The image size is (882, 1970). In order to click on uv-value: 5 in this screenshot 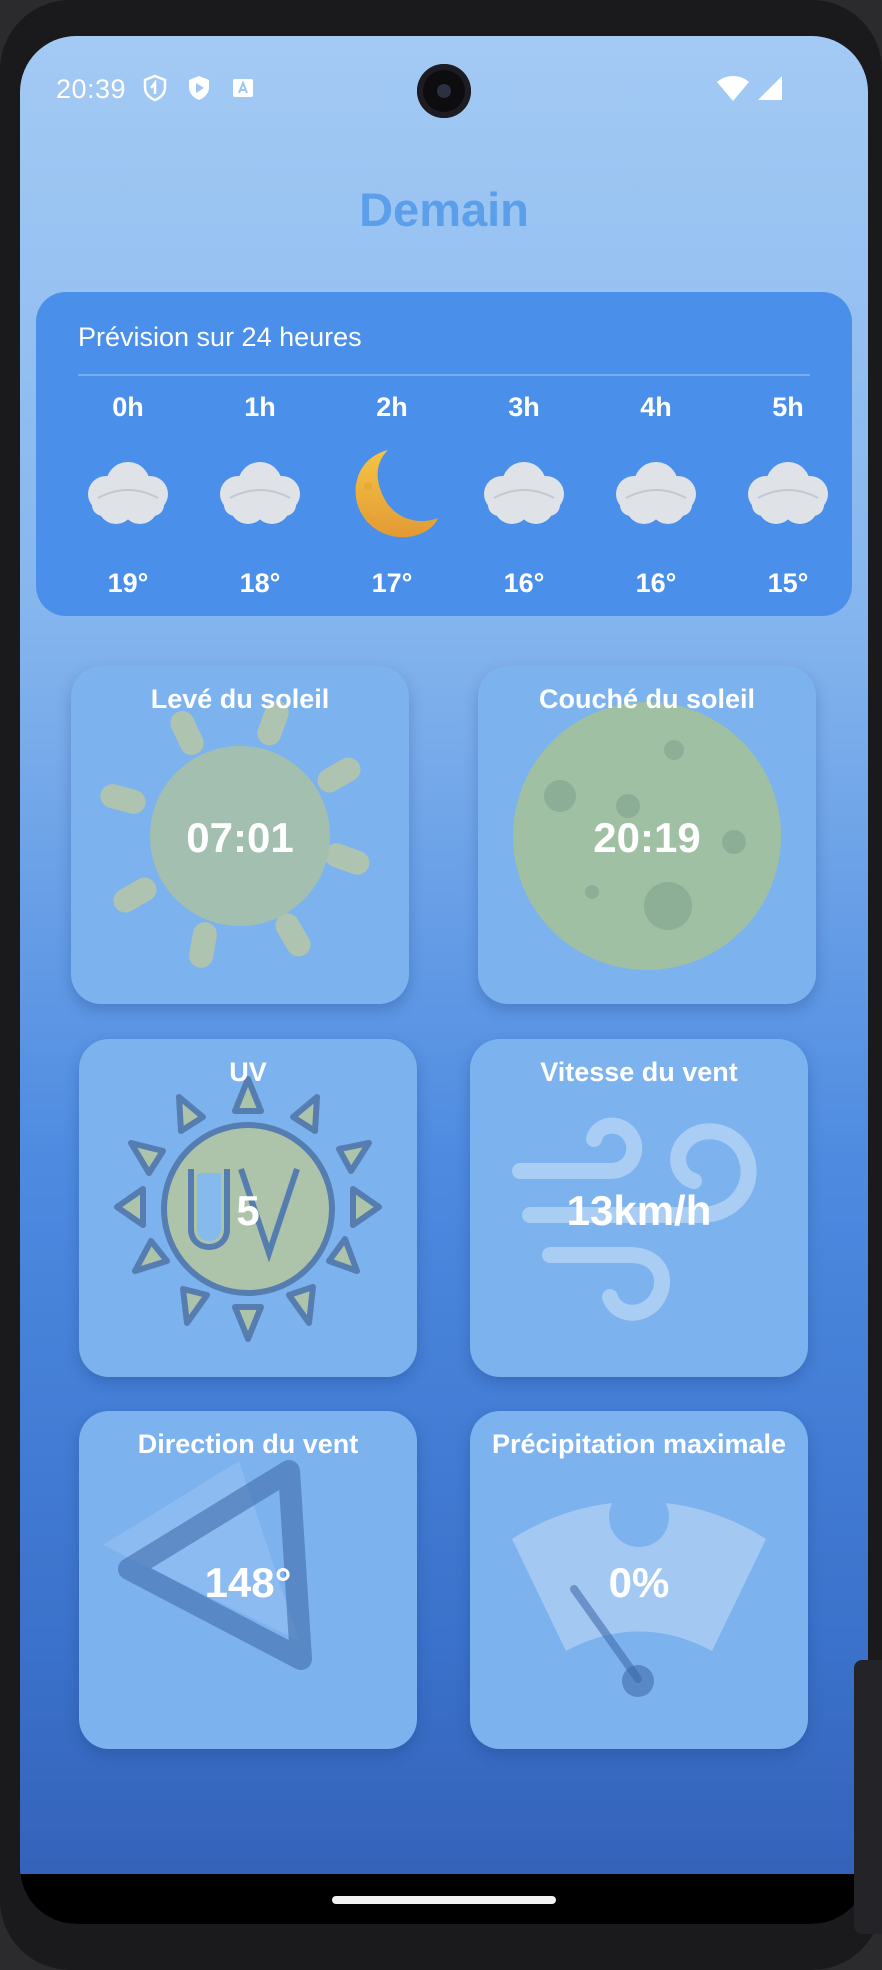, I will do `click(248, 1210)`.